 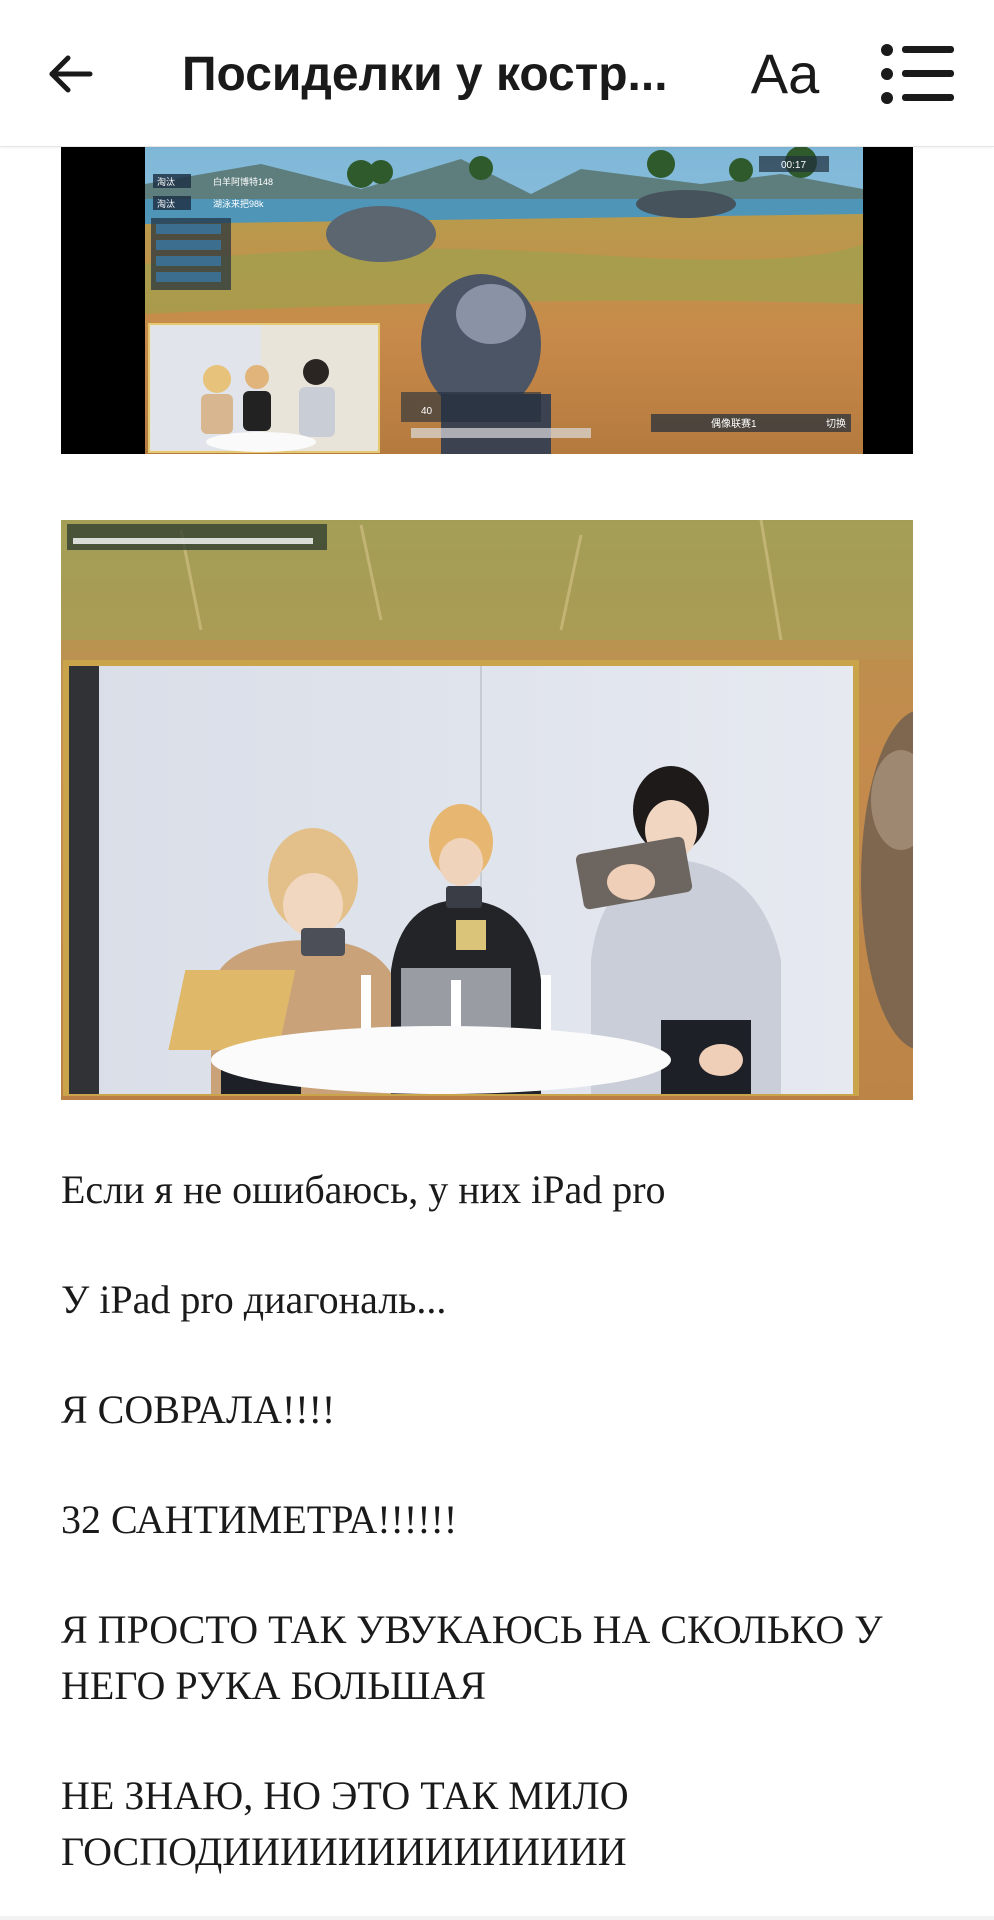 What do you see at coordinates (166, 203) in the screenshot?
I see `hud-label-3: 淘汰` at bounding box center [166, 203].